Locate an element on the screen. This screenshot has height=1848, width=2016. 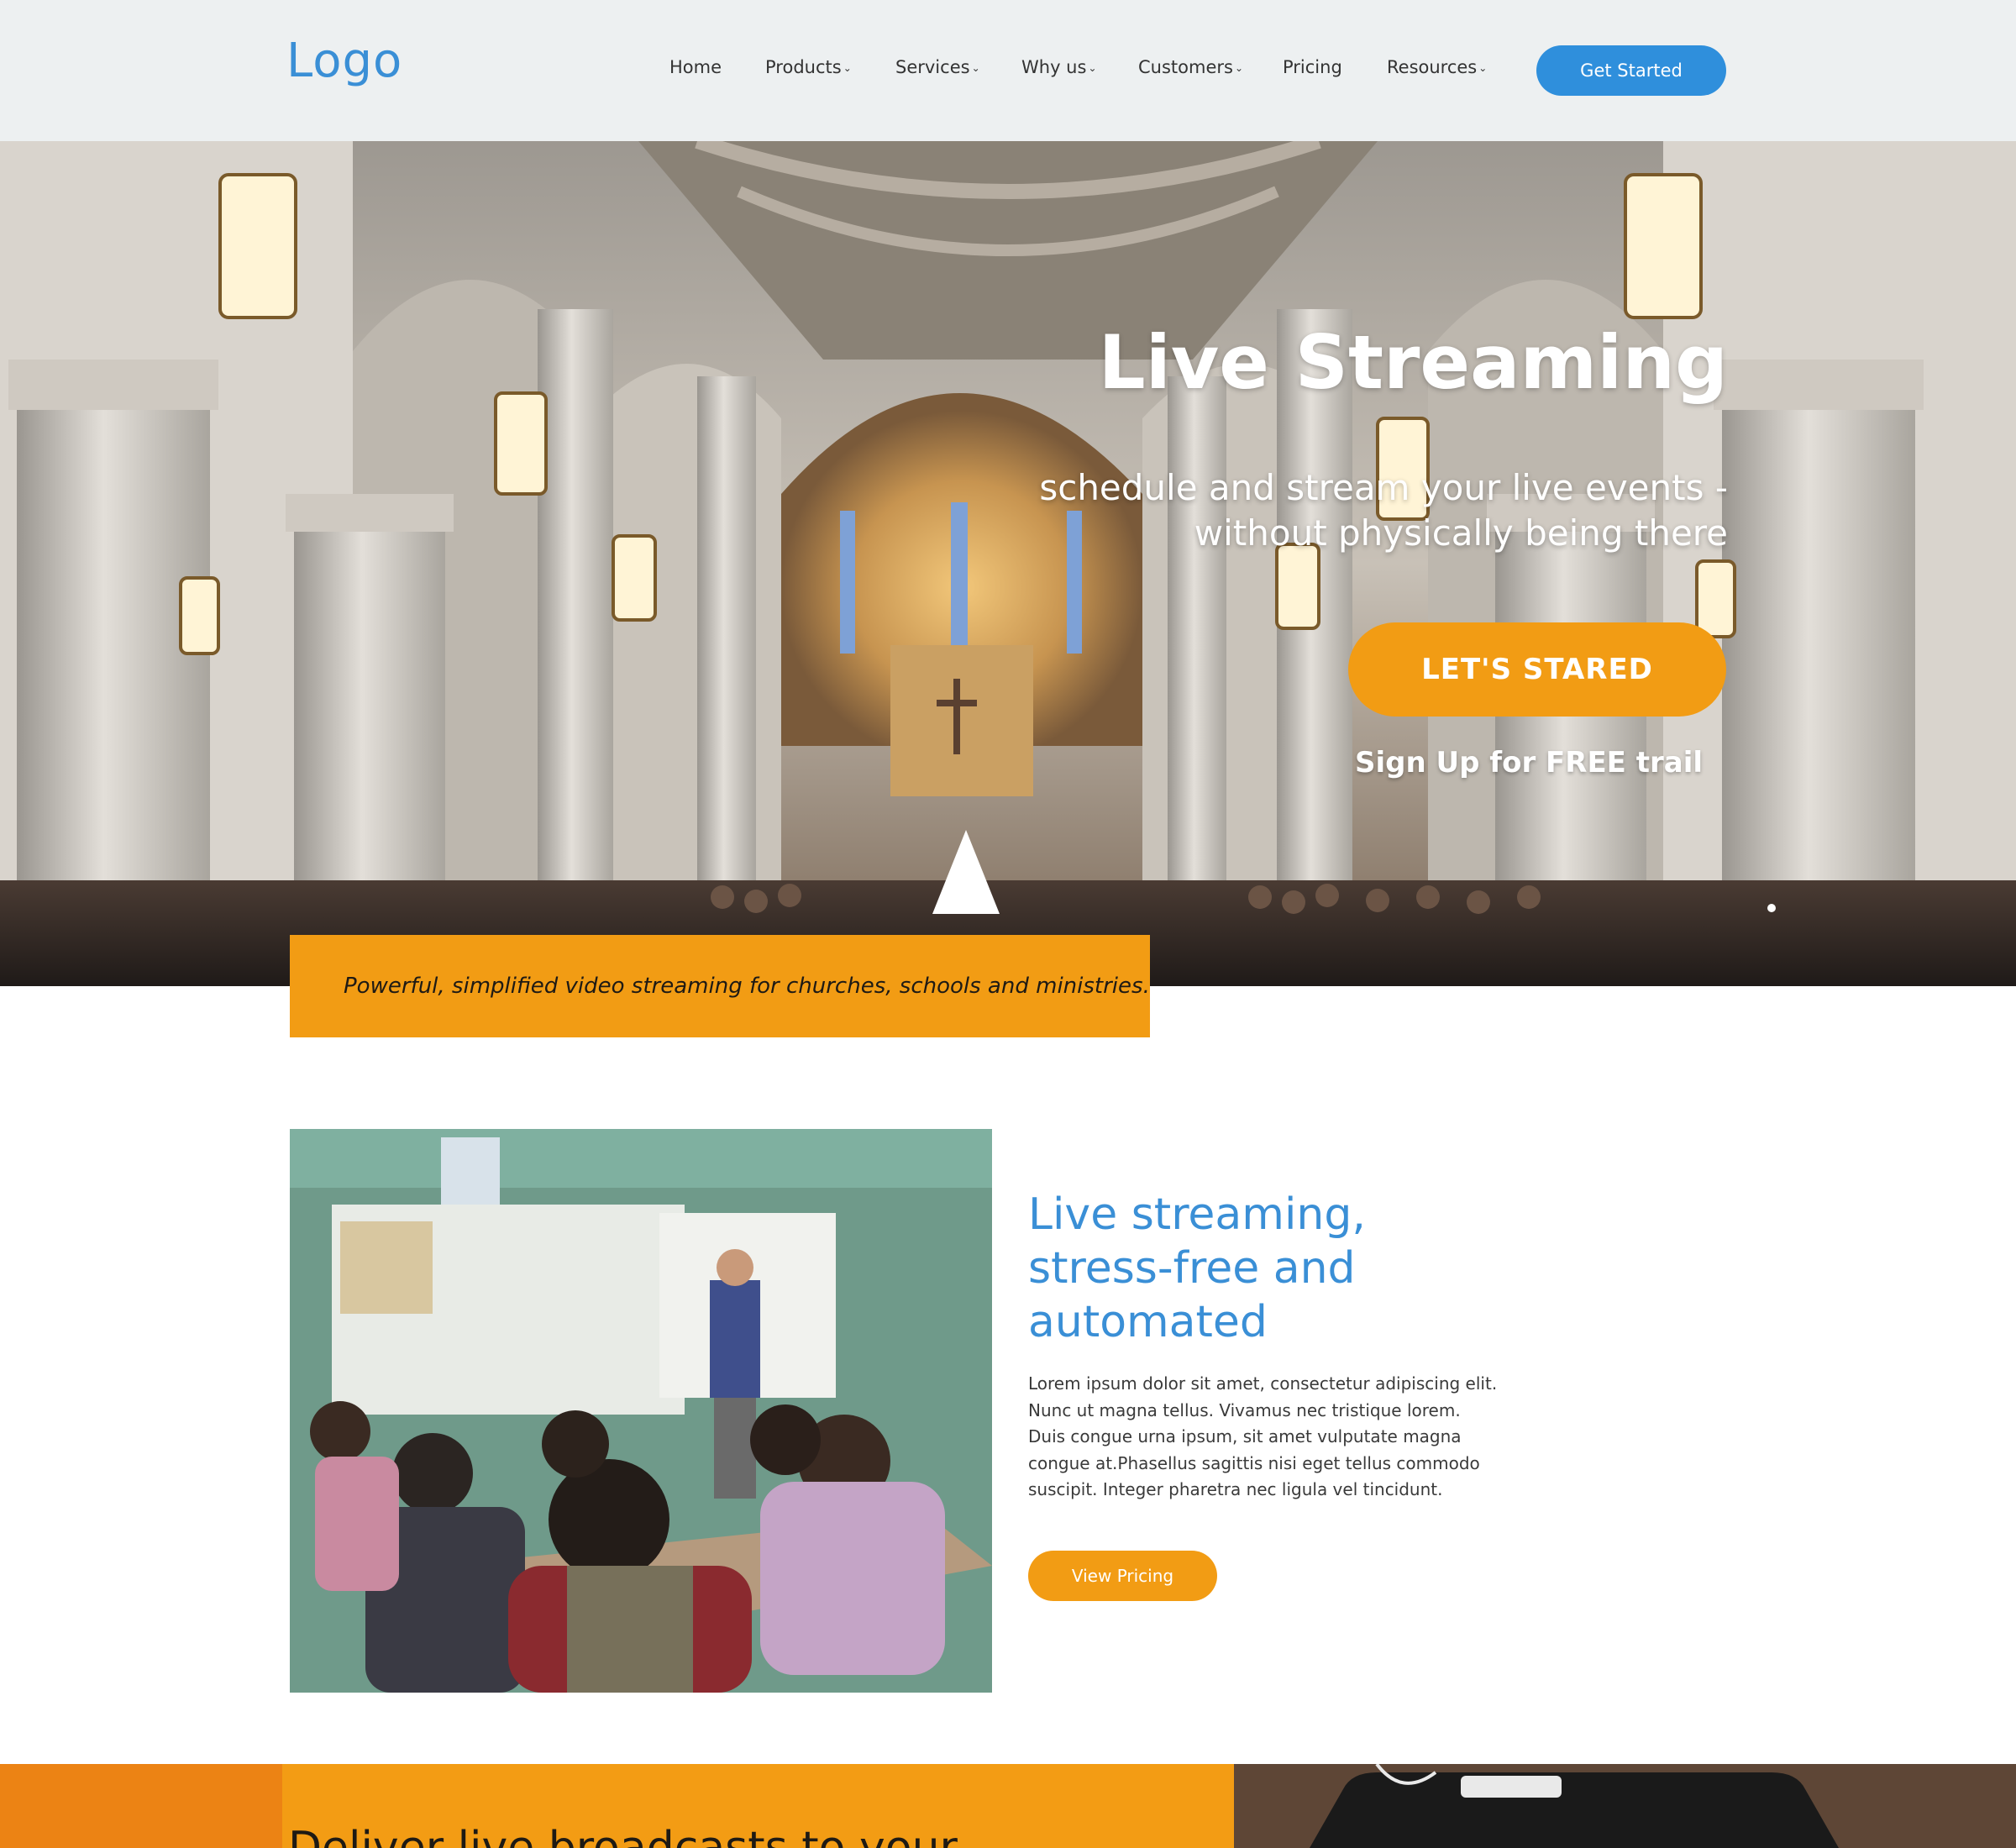
nav-item-pricing: Pricing is located at coordinates (1312, 70).